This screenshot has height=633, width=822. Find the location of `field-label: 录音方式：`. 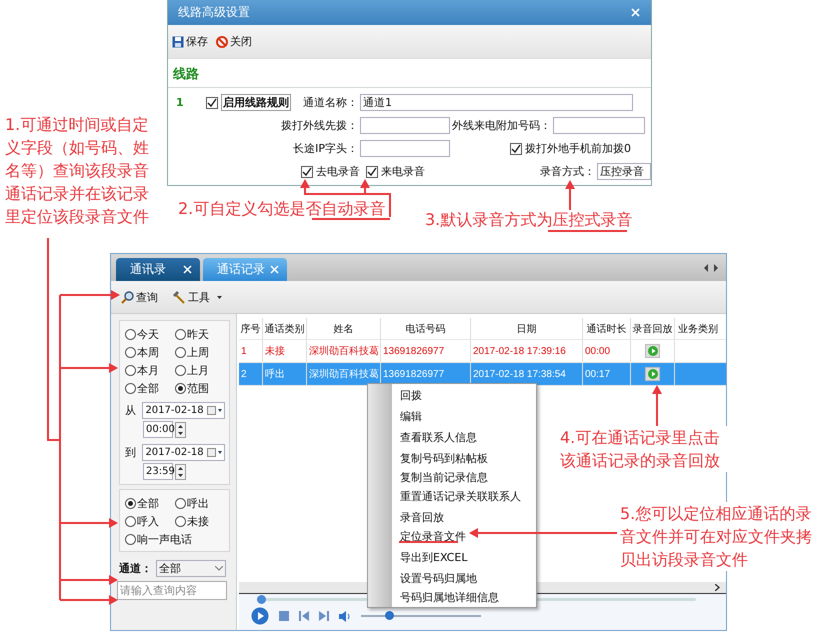

field-label: 录音方式： is located at coordinates (567, 171).